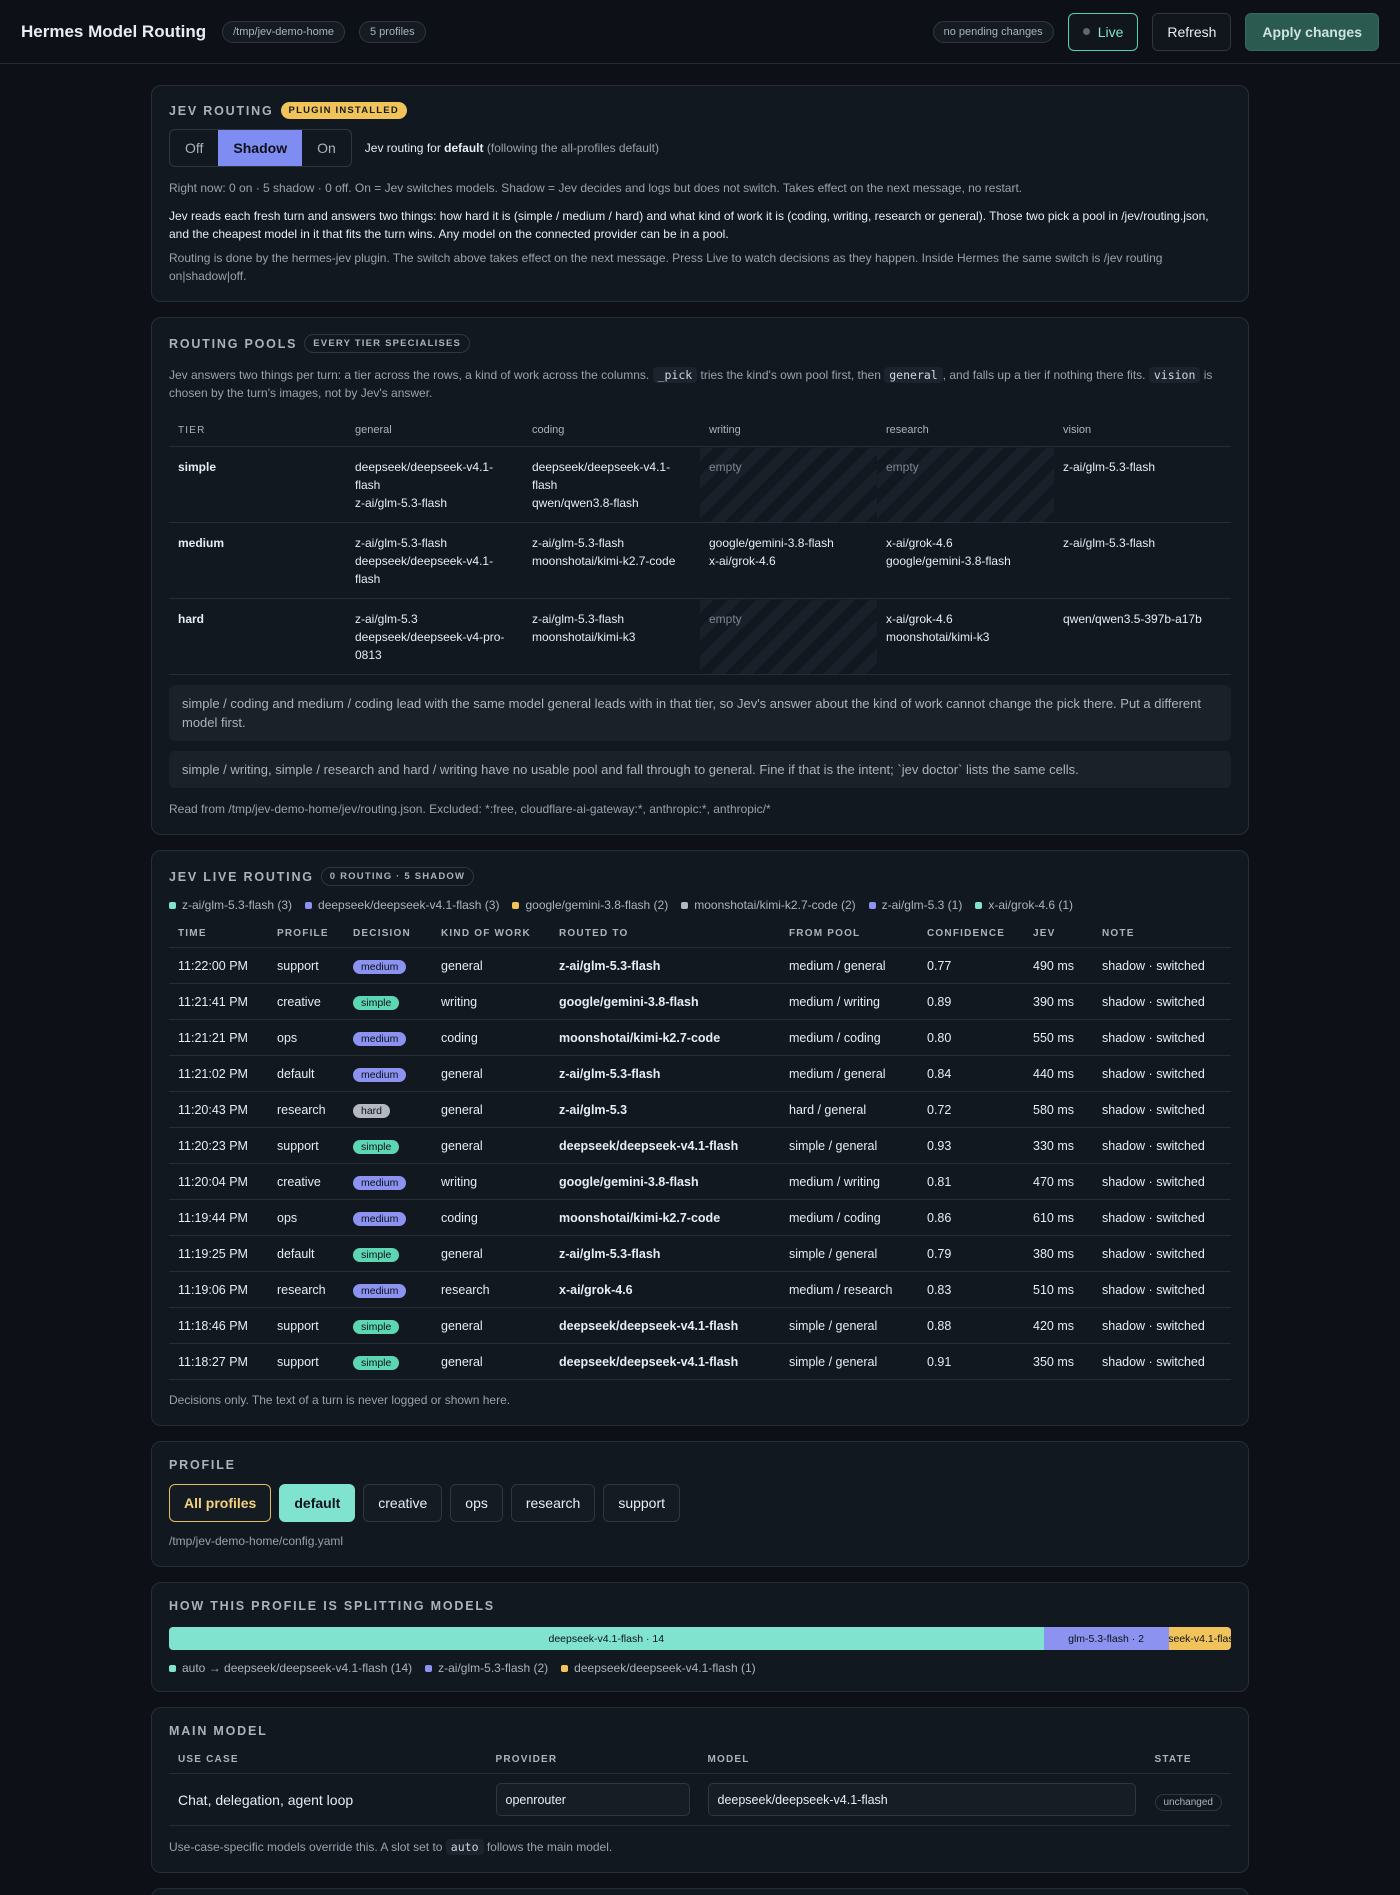 The height and width of the screenshot is (1895, 1400). Describe the element at coordinates (218, 1073) in the screenshot. I see `time-cell: 11:21:02 PM` at that location.